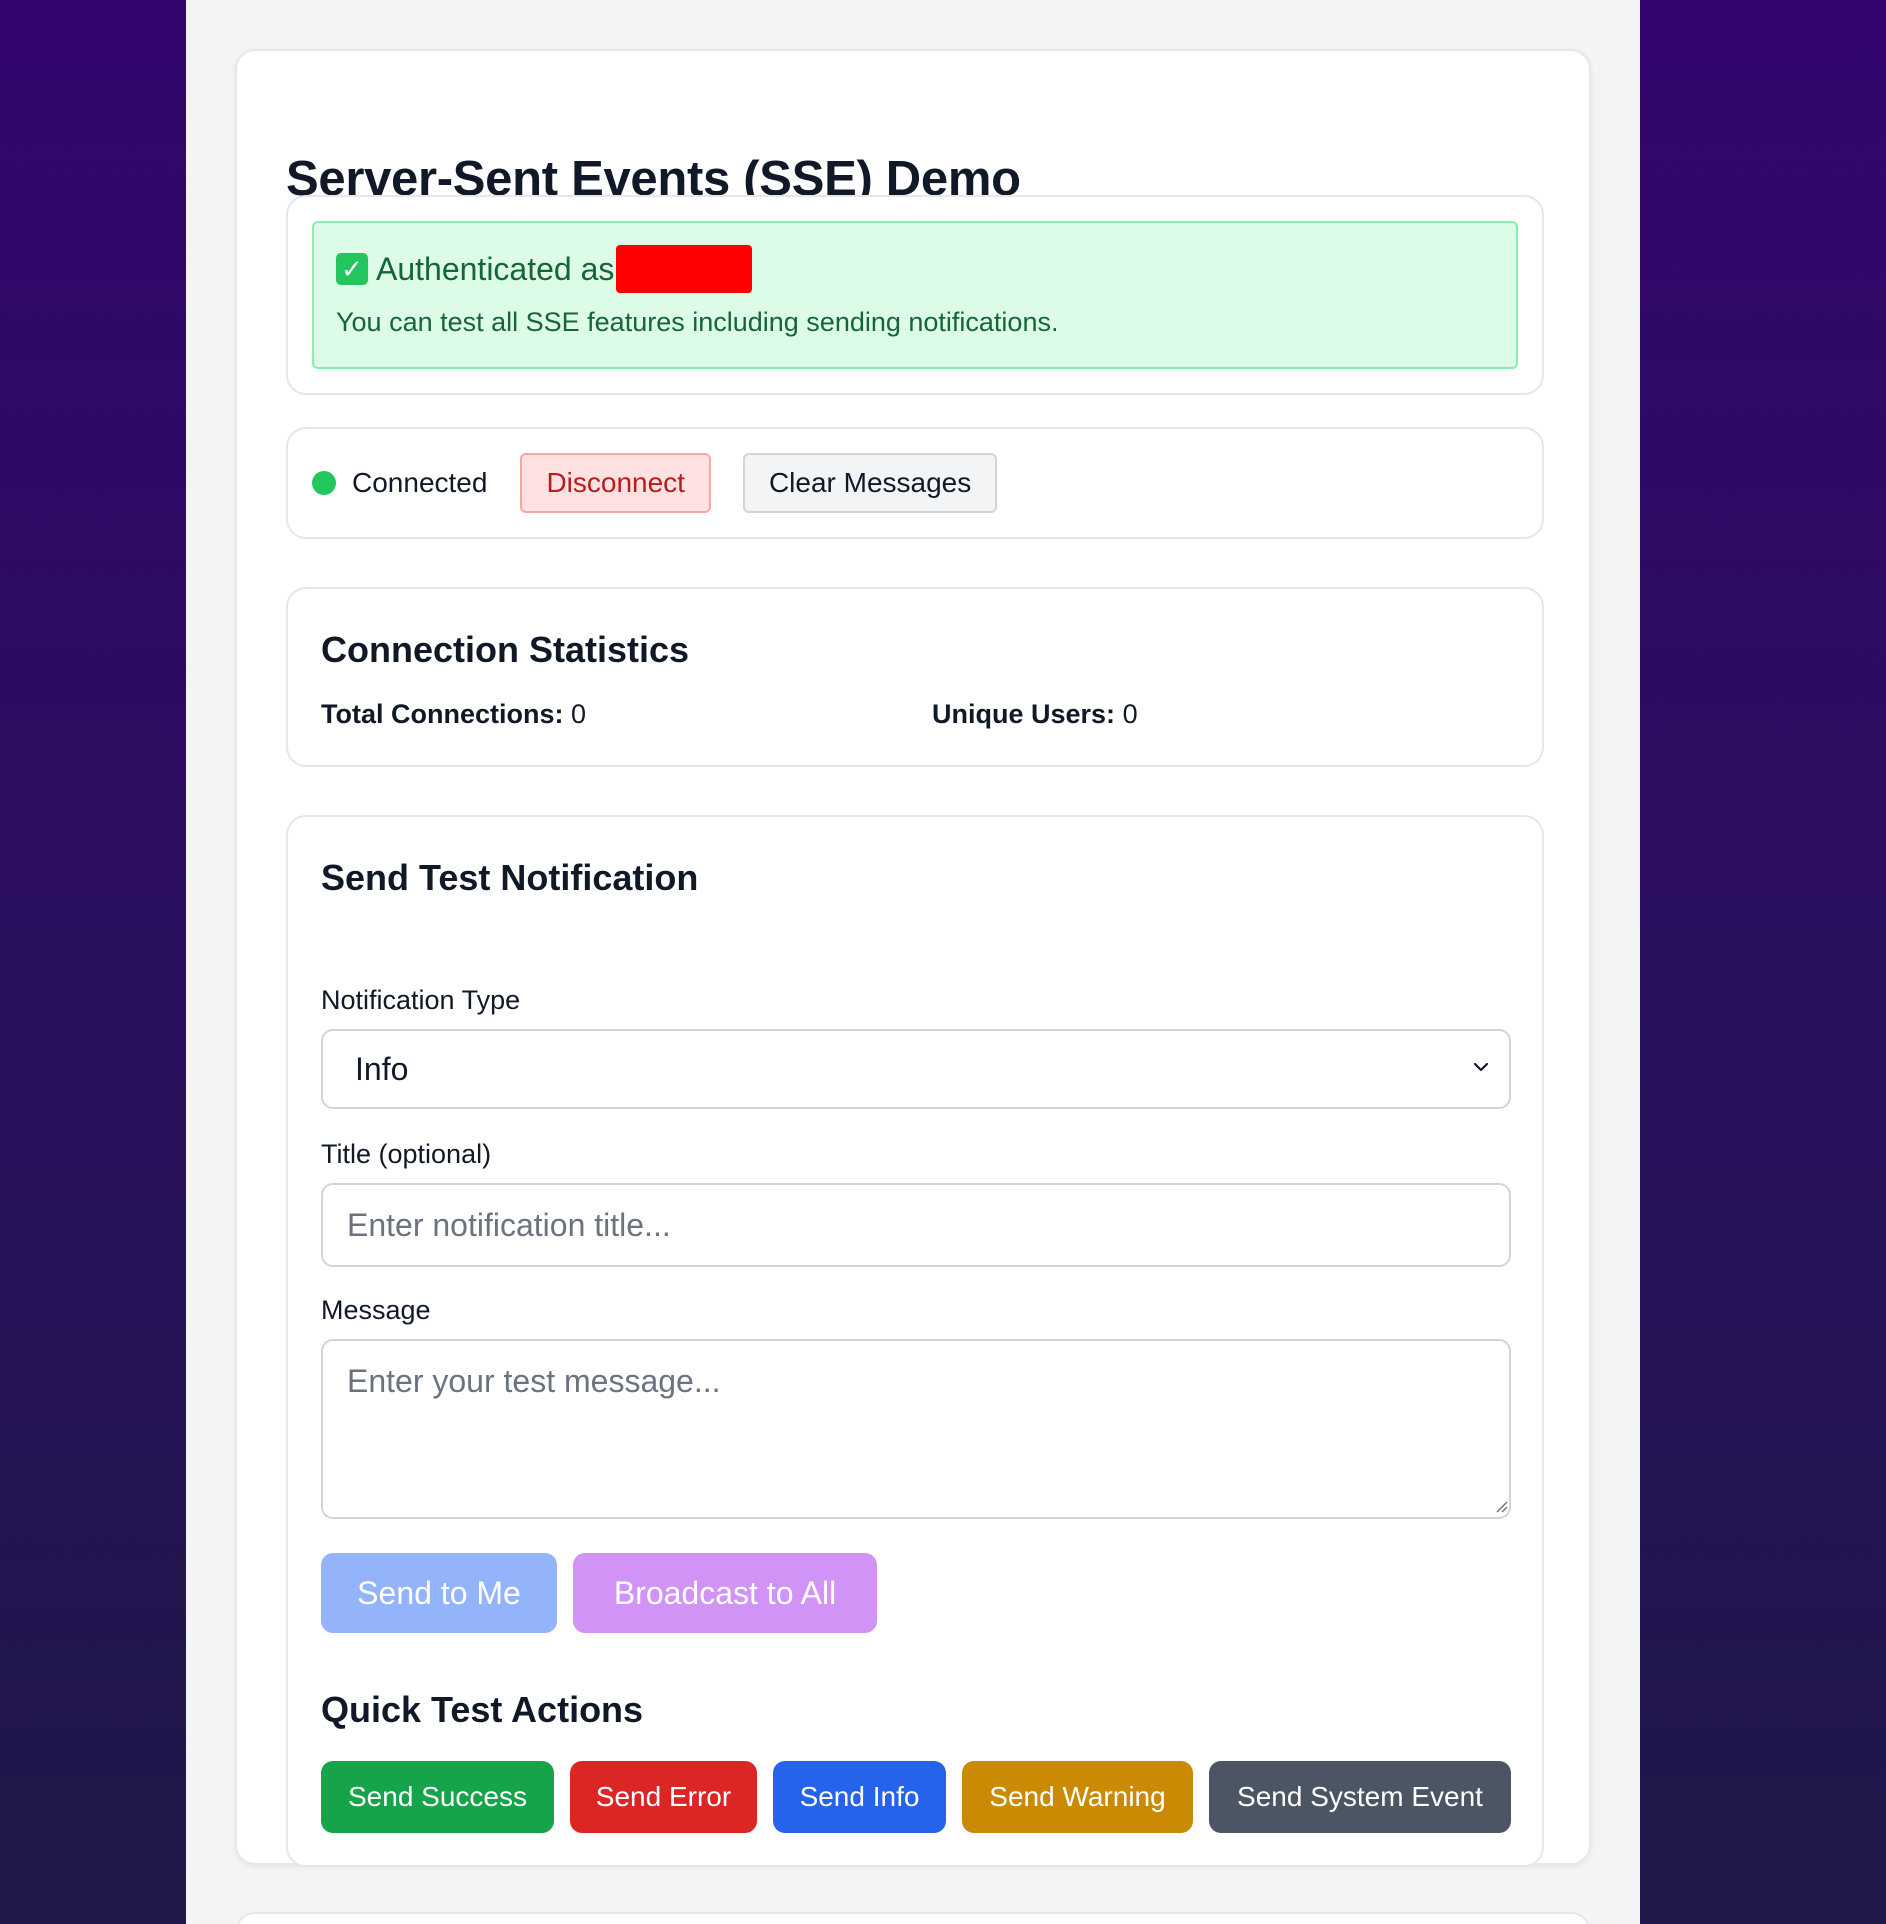 The image size is (1886, 1924). I want to click on unique-users-value: 0, so click(1130, 714).